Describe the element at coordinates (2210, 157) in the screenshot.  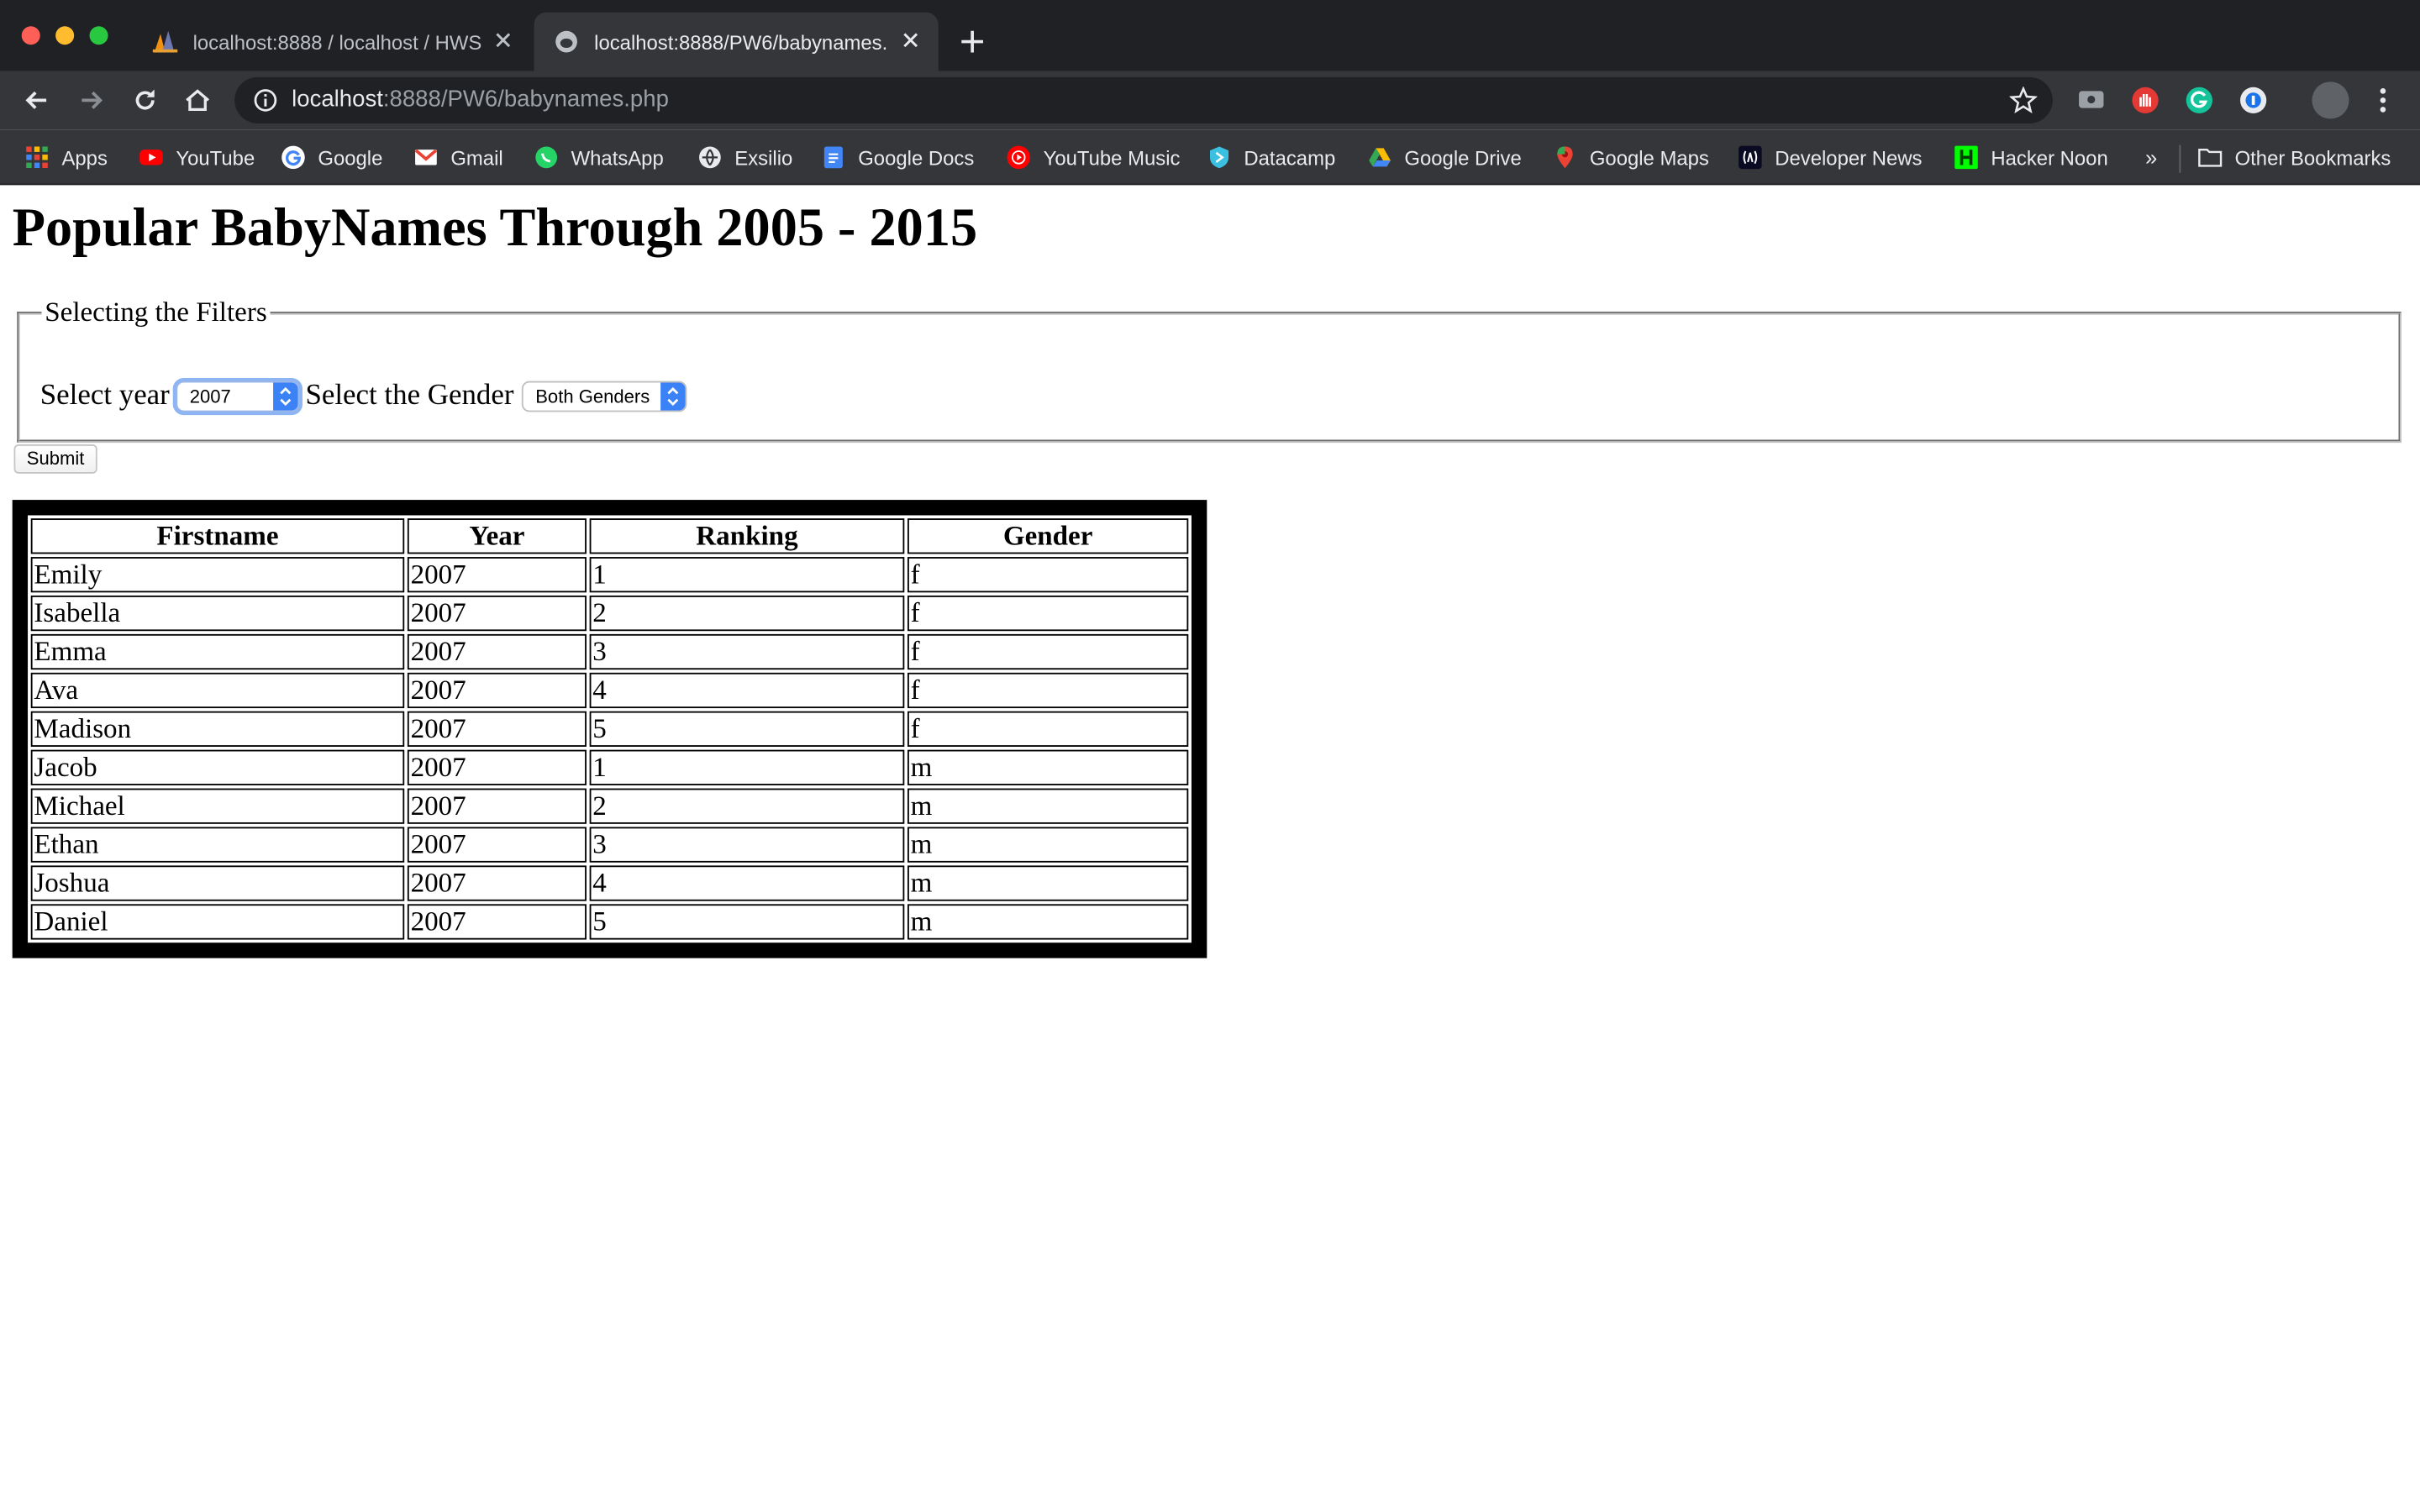
I see `folder-icon` at that location.